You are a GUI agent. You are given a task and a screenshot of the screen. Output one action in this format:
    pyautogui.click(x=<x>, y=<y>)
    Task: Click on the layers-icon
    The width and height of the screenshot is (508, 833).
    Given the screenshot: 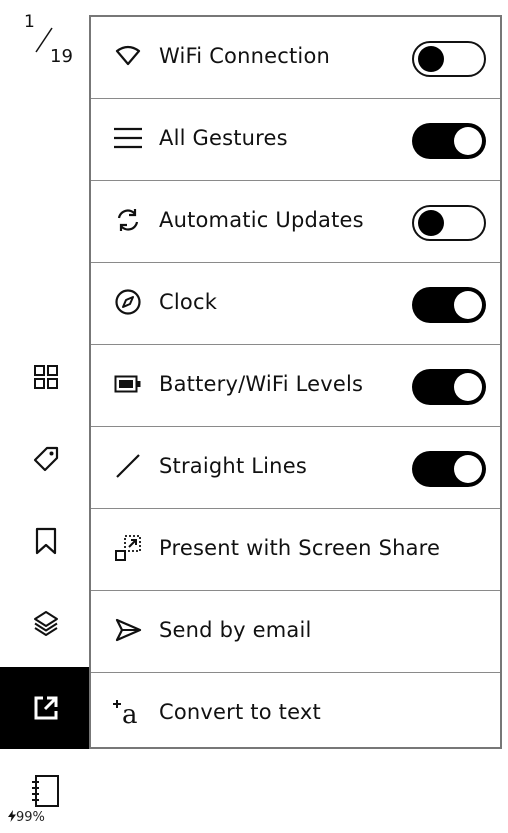 What is the action you would take?
    pyautogui.click(x=45, y=623)
    